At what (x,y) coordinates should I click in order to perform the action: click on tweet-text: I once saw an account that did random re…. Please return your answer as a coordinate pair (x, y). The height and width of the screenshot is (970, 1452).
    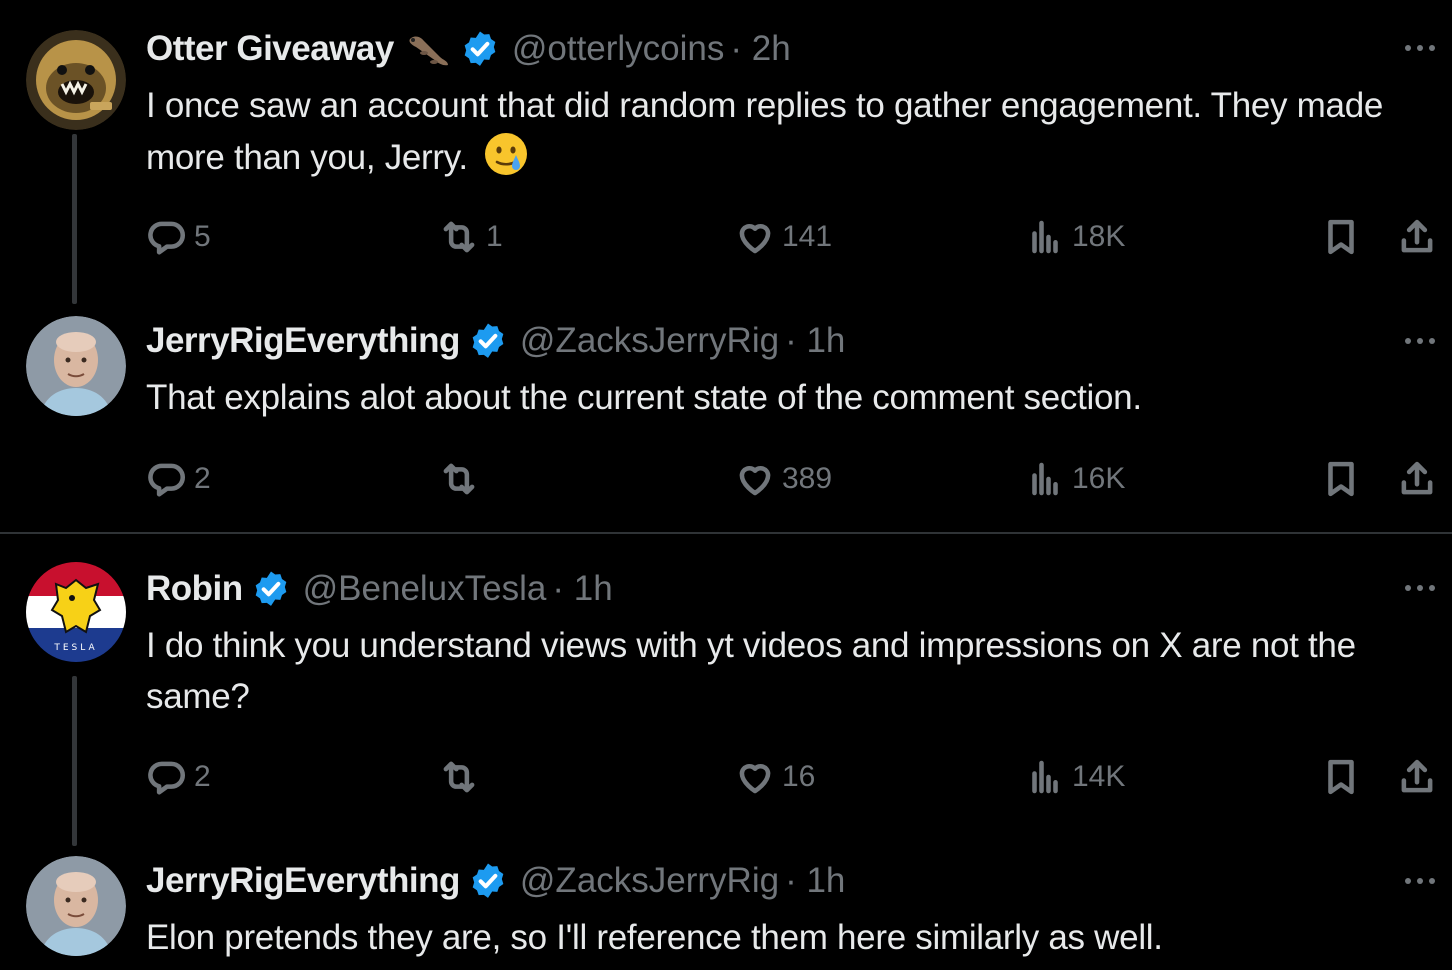
    Looking at the image, I should click on (787, 131).